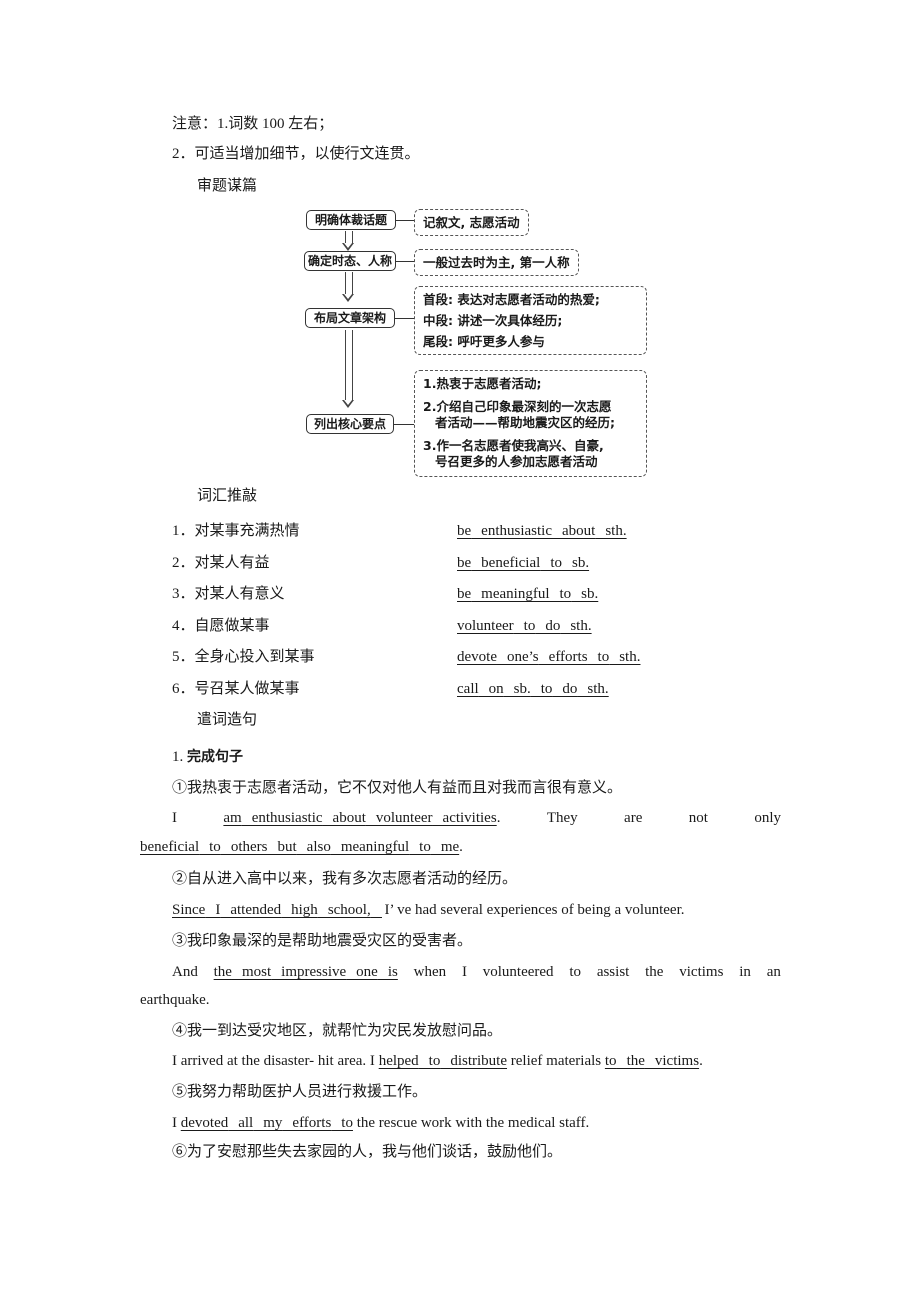 The image size is (920, 1302). Describe the element at coordinates (493, 320) in the screenshot. I see `detail-line: 中段: 讲述一次具体经历;` at that location.